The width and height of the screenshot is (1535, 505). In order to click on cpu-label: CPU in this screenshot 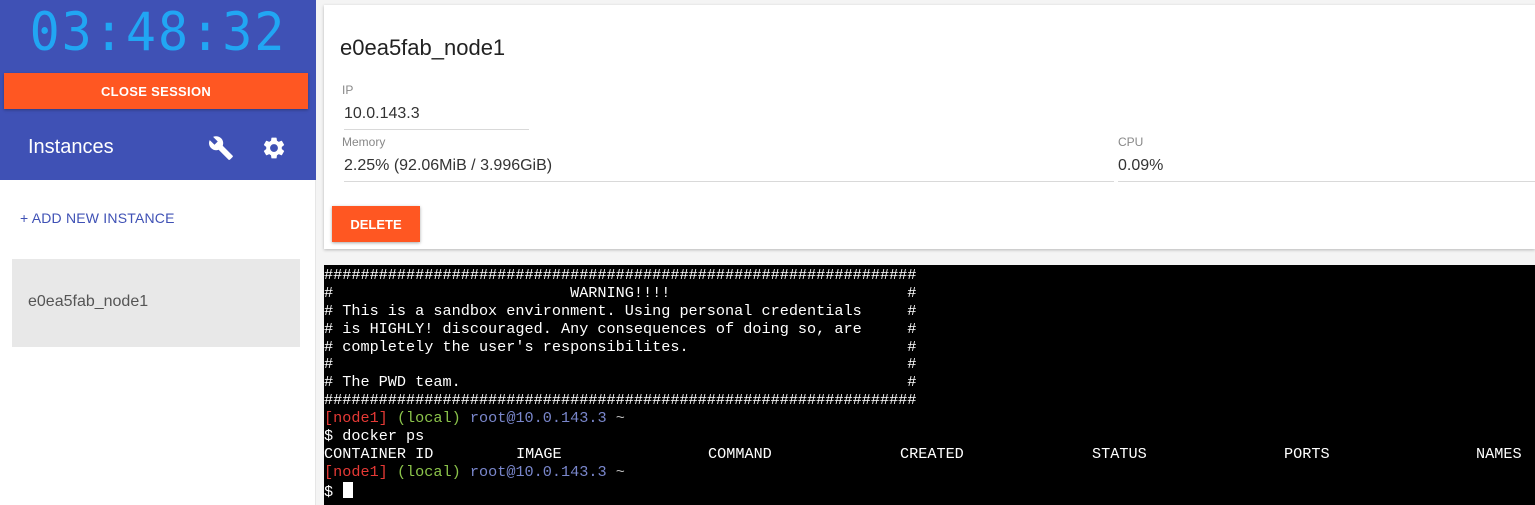, I will do `click(1131, 142)`.